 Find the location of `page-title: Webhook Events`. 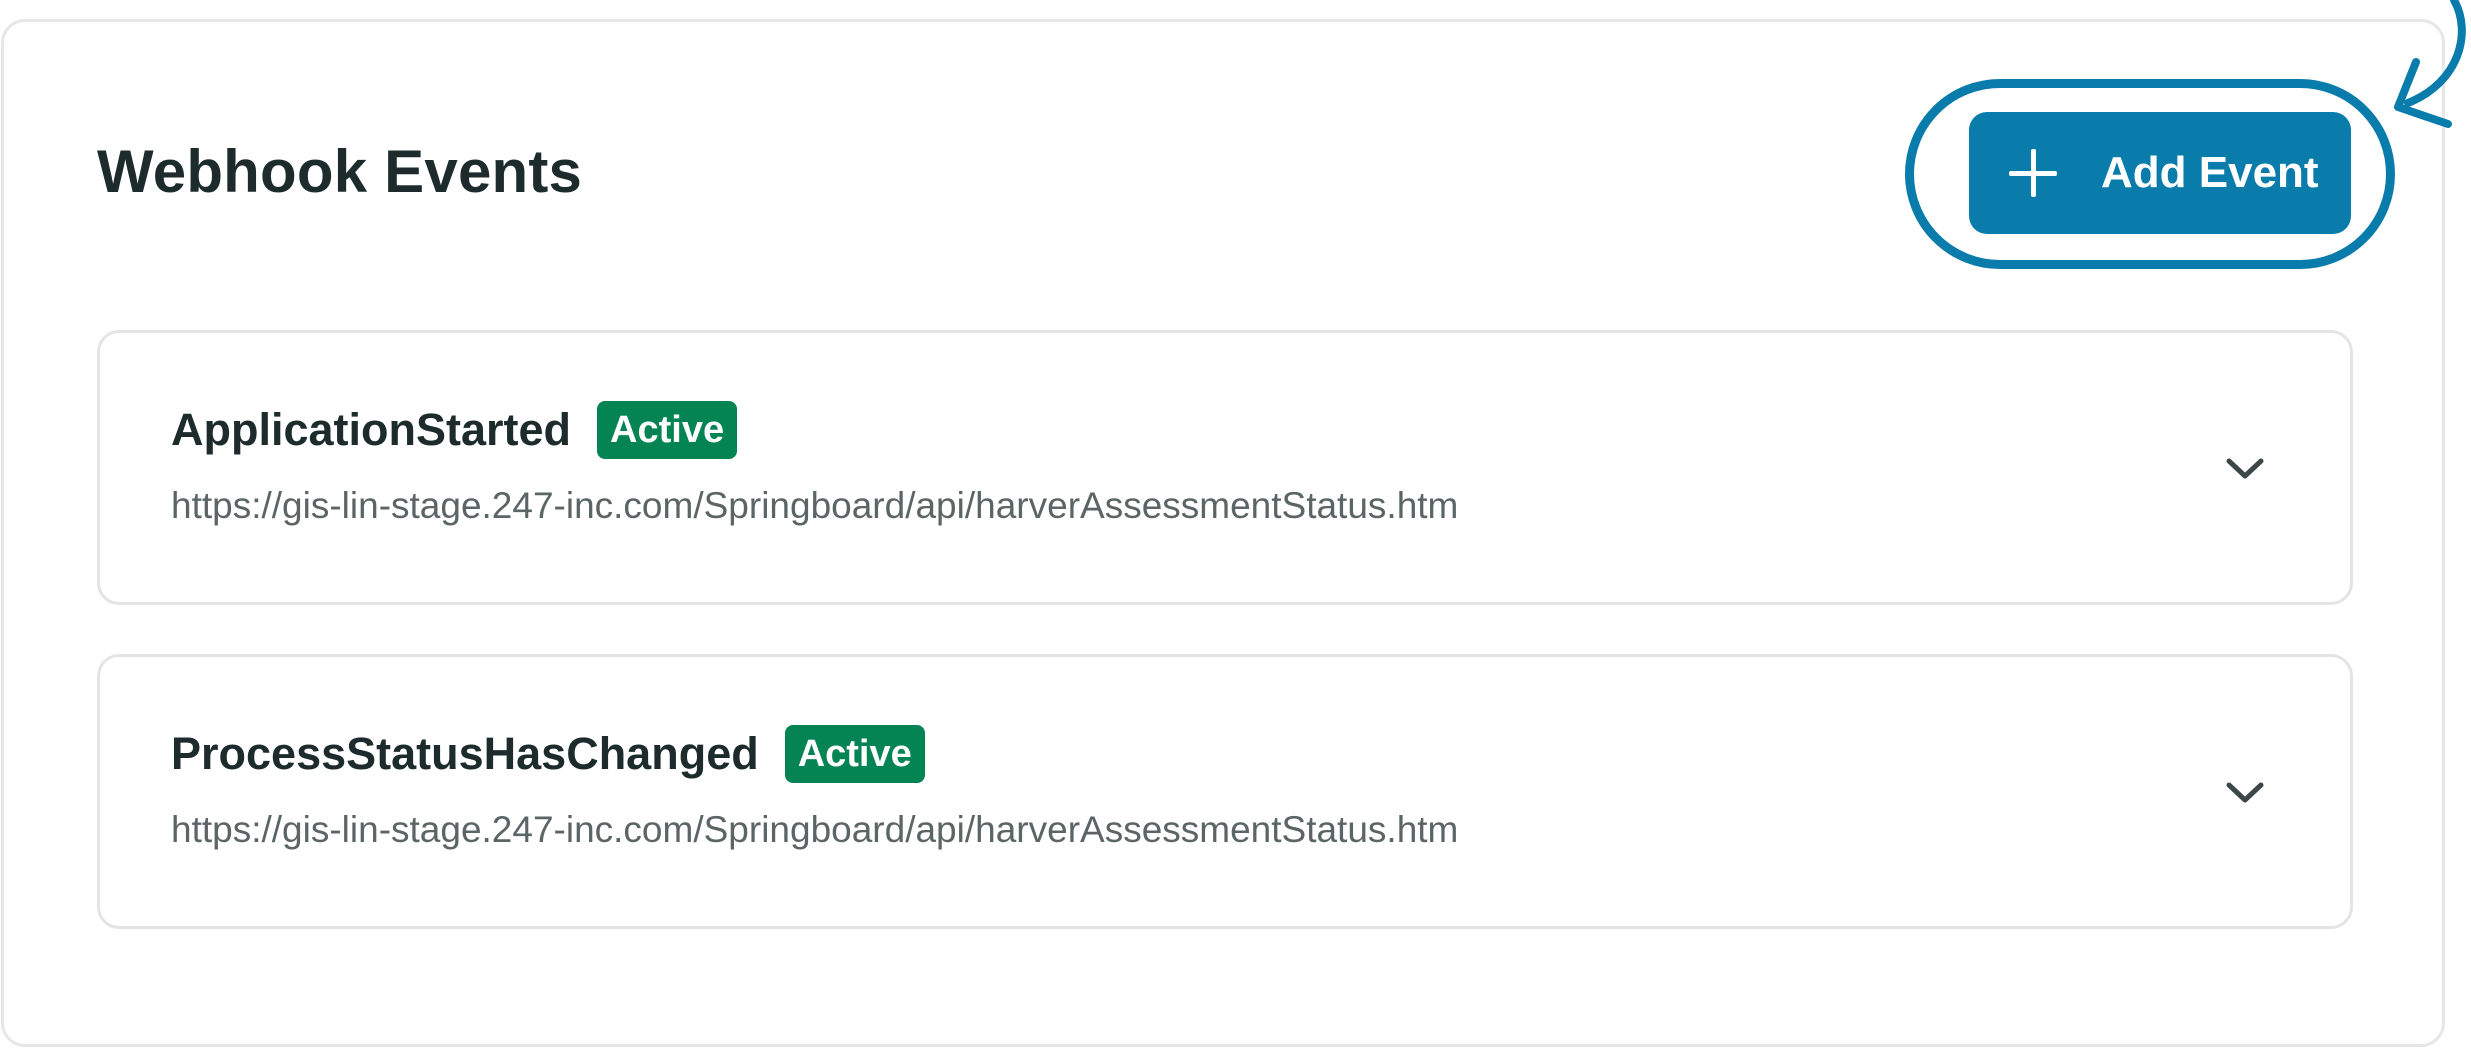

page-title: Webhook Events is located at coordinates (340, 171).